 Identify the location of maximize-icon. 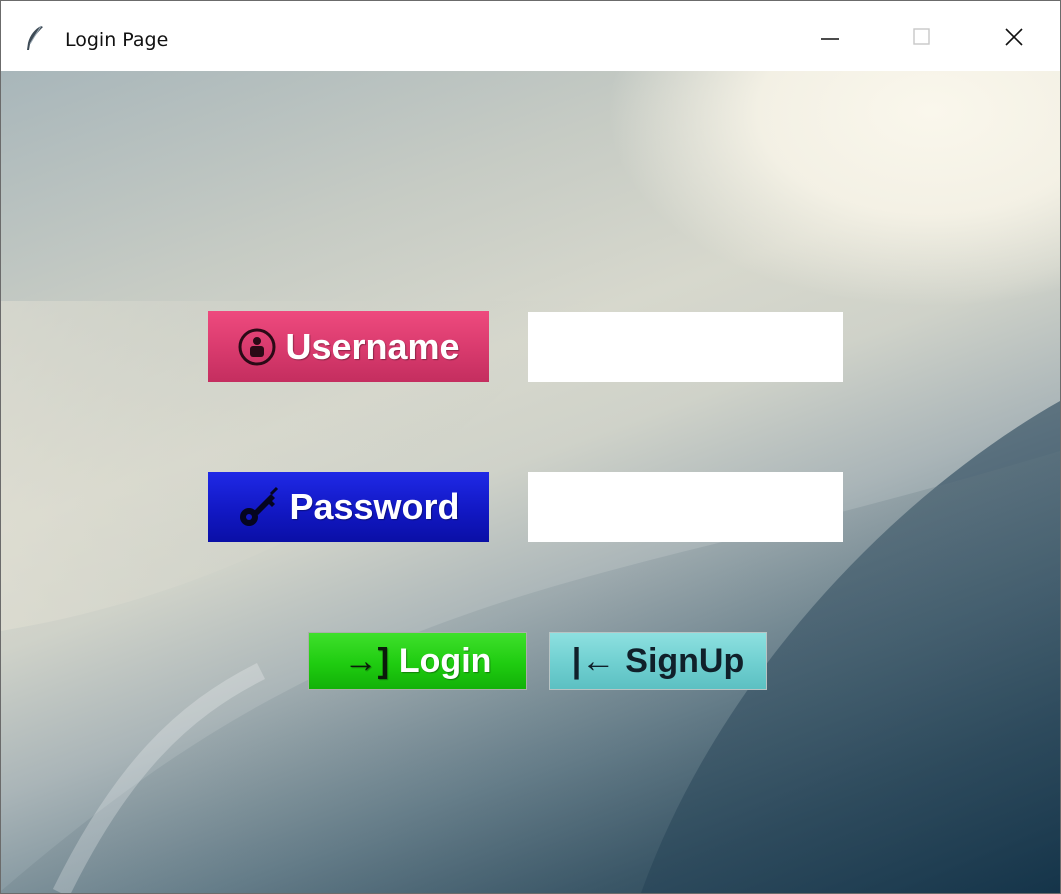
(921, 36).